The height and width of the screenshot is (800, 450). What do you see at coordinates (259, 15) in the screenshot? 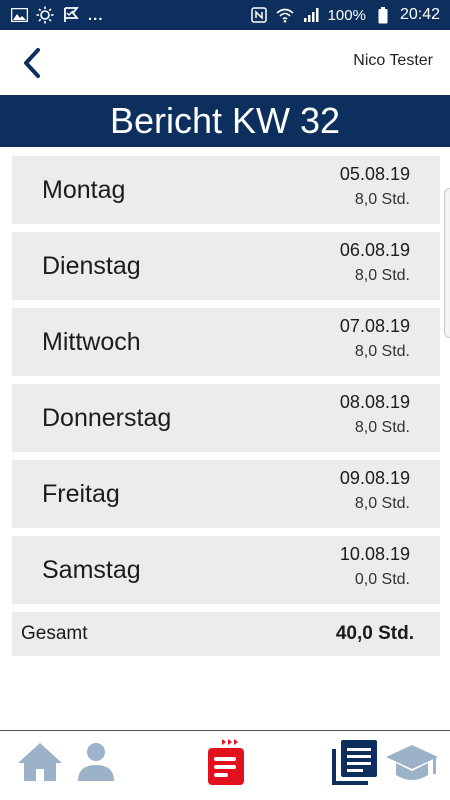
I see `nfc-icon` at bounding box center [259, 15].